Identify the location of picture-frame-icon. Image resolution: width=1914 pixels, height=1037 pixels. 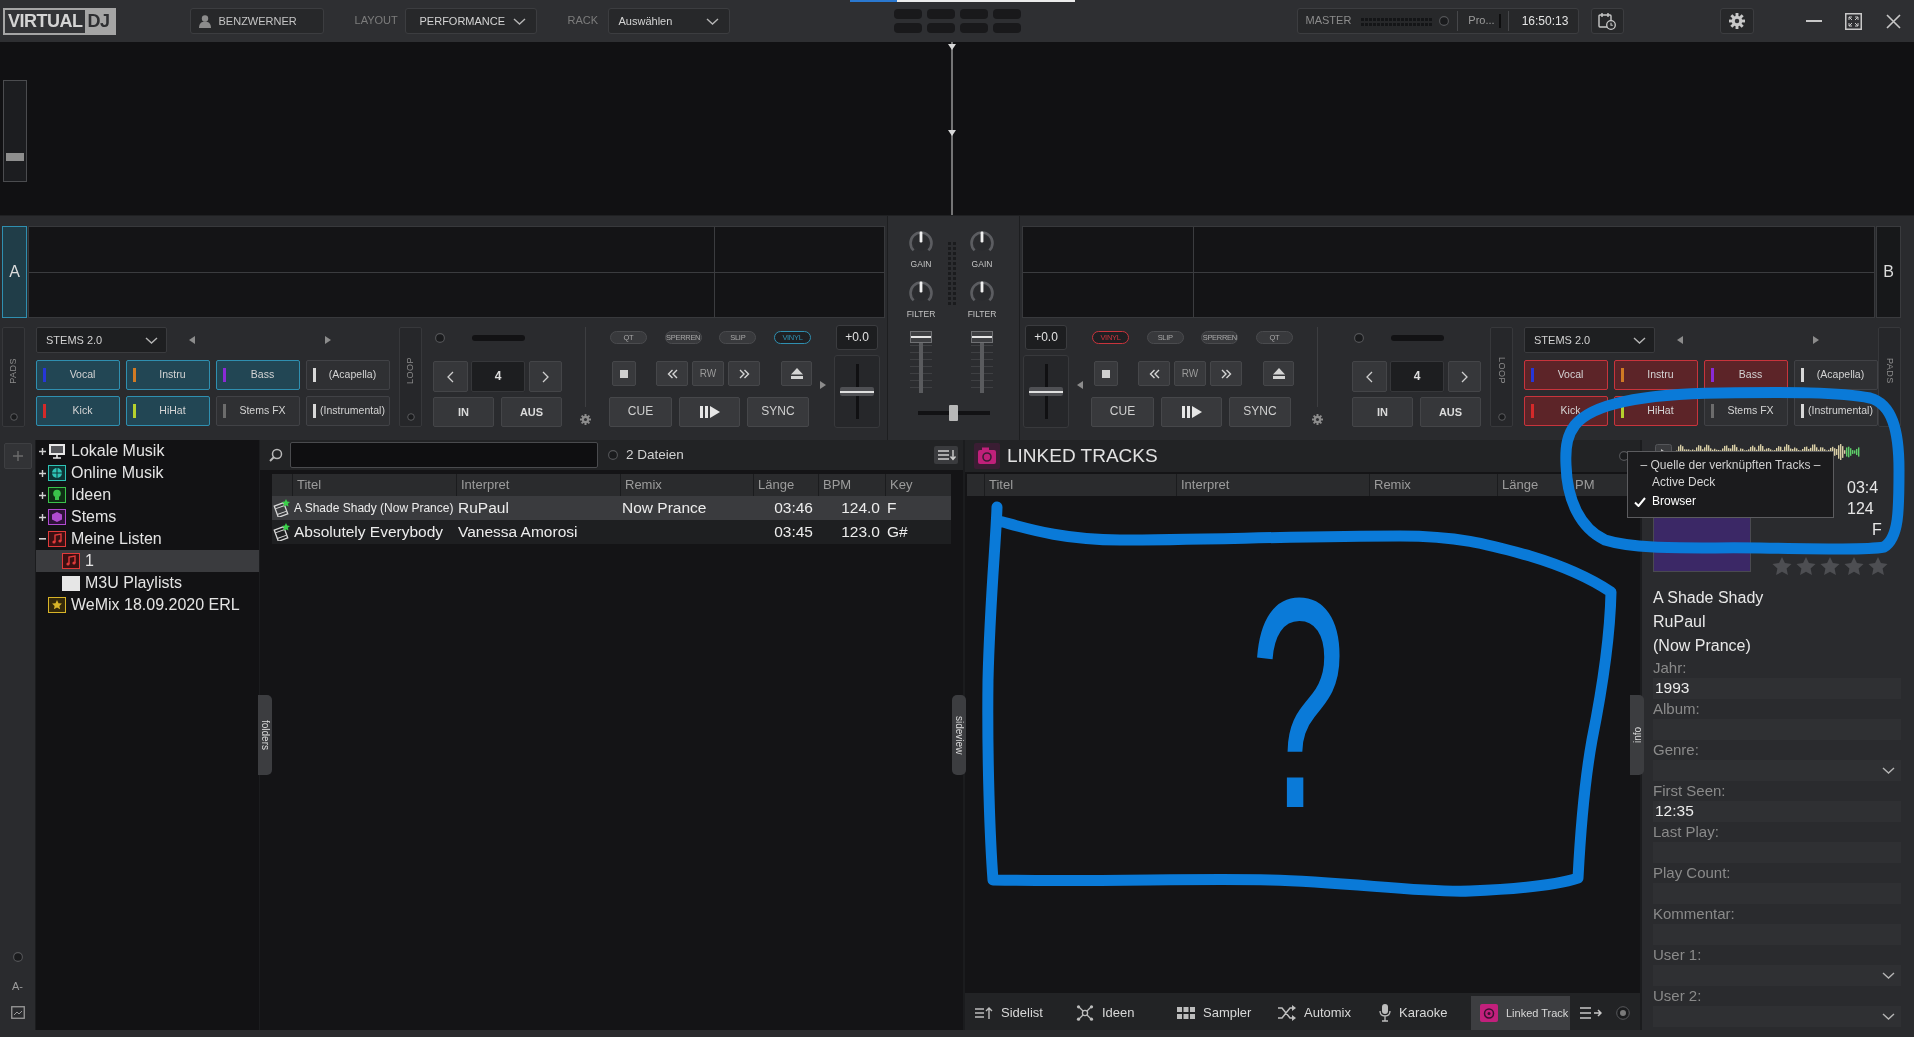
(17, 1012).